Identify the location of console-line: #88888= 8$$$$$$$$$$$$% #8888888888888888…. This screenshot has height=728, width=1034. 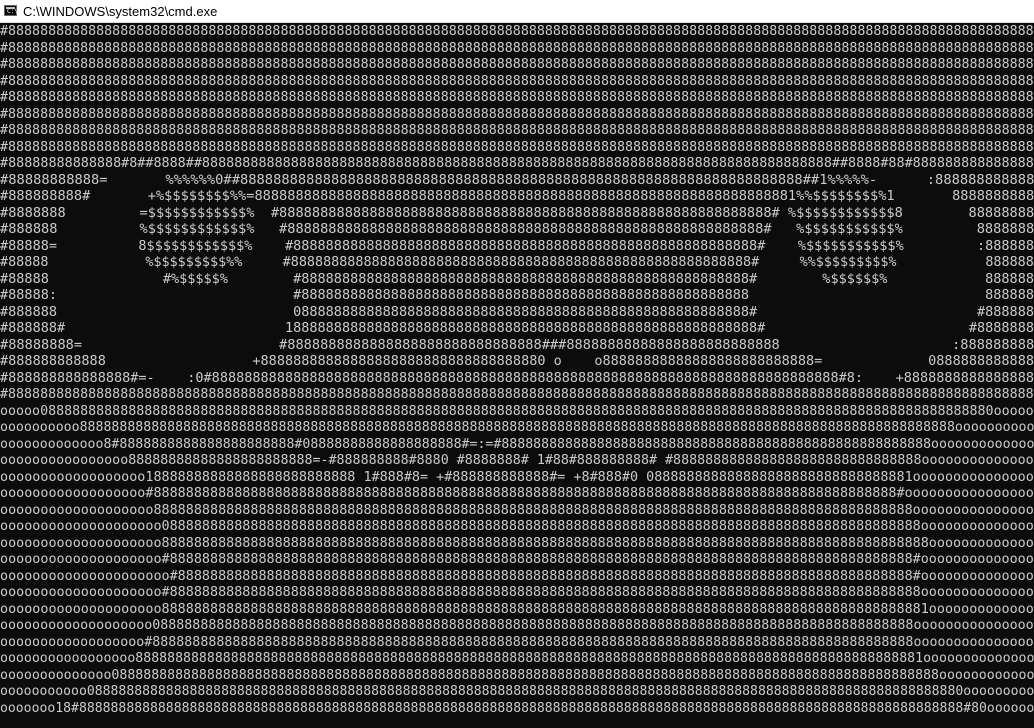
(517, 246).